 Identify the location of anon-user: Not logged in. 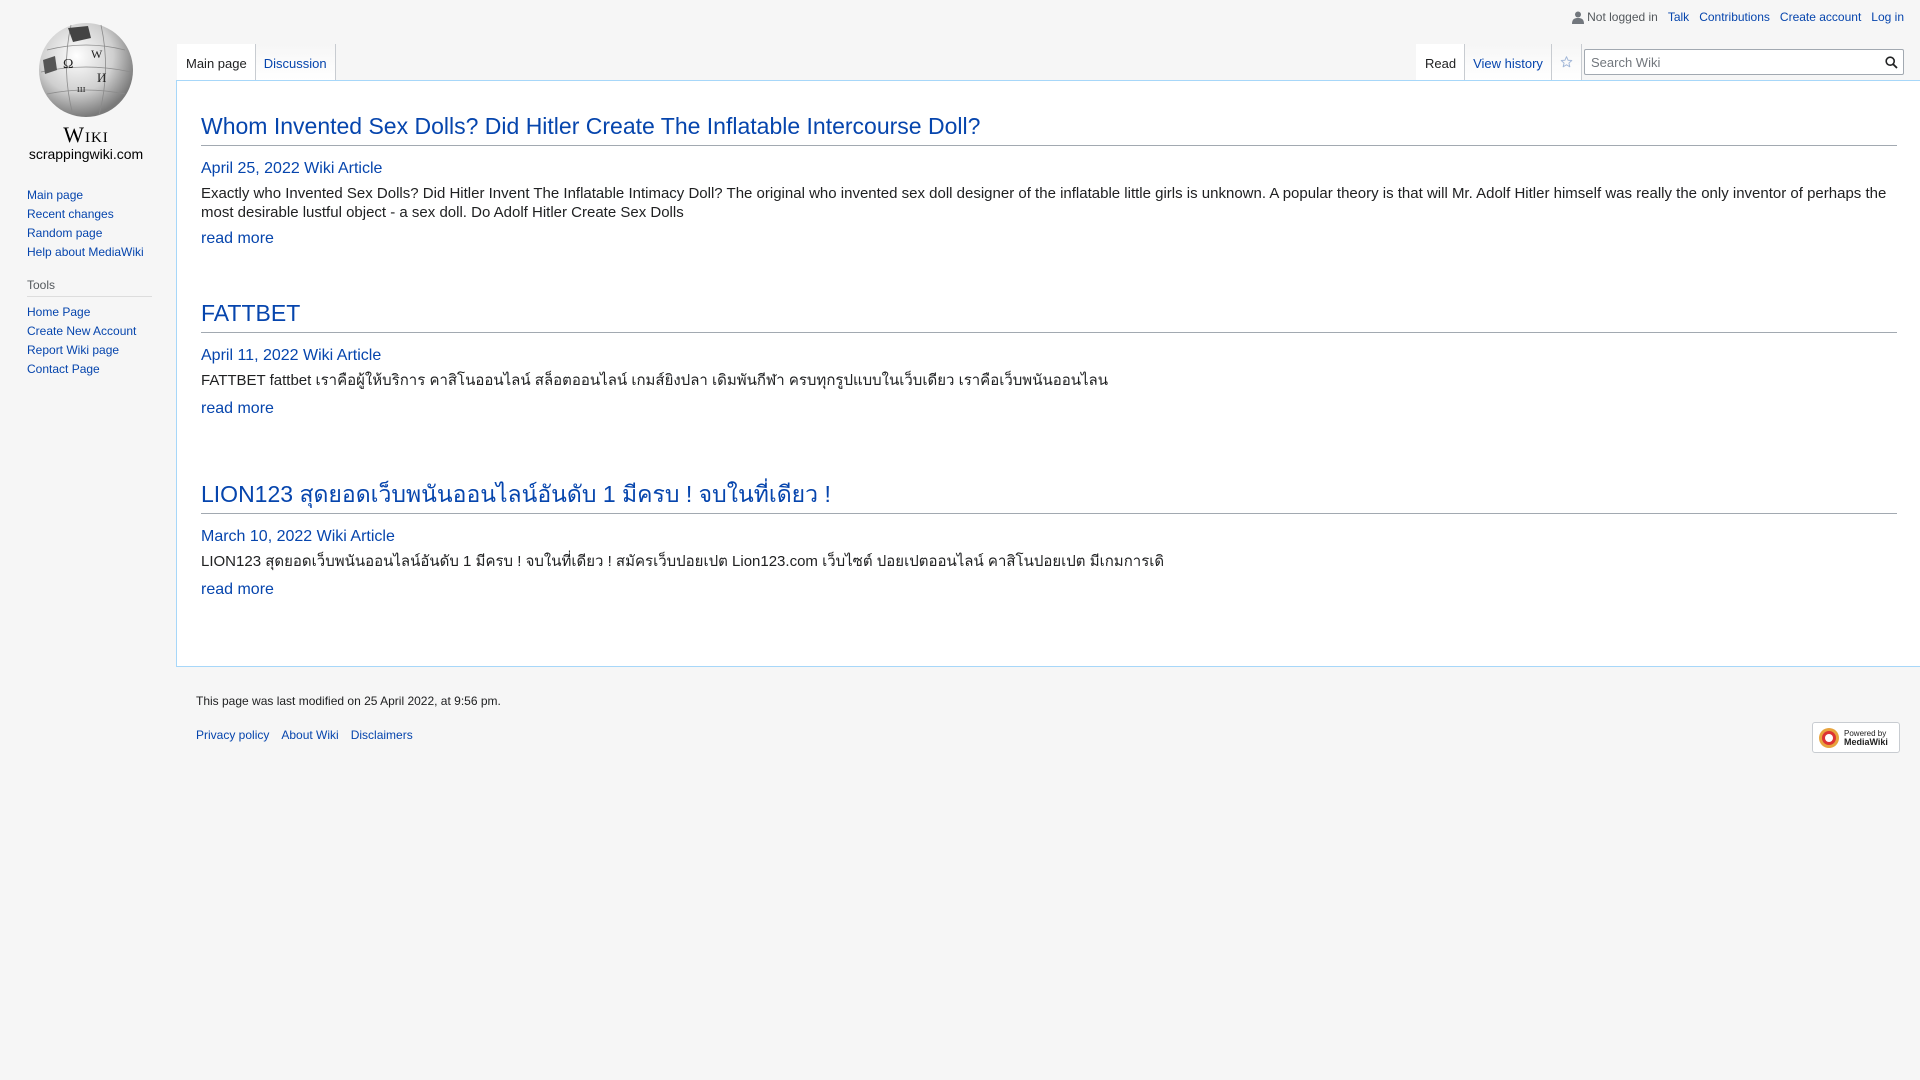
(1615, 17).